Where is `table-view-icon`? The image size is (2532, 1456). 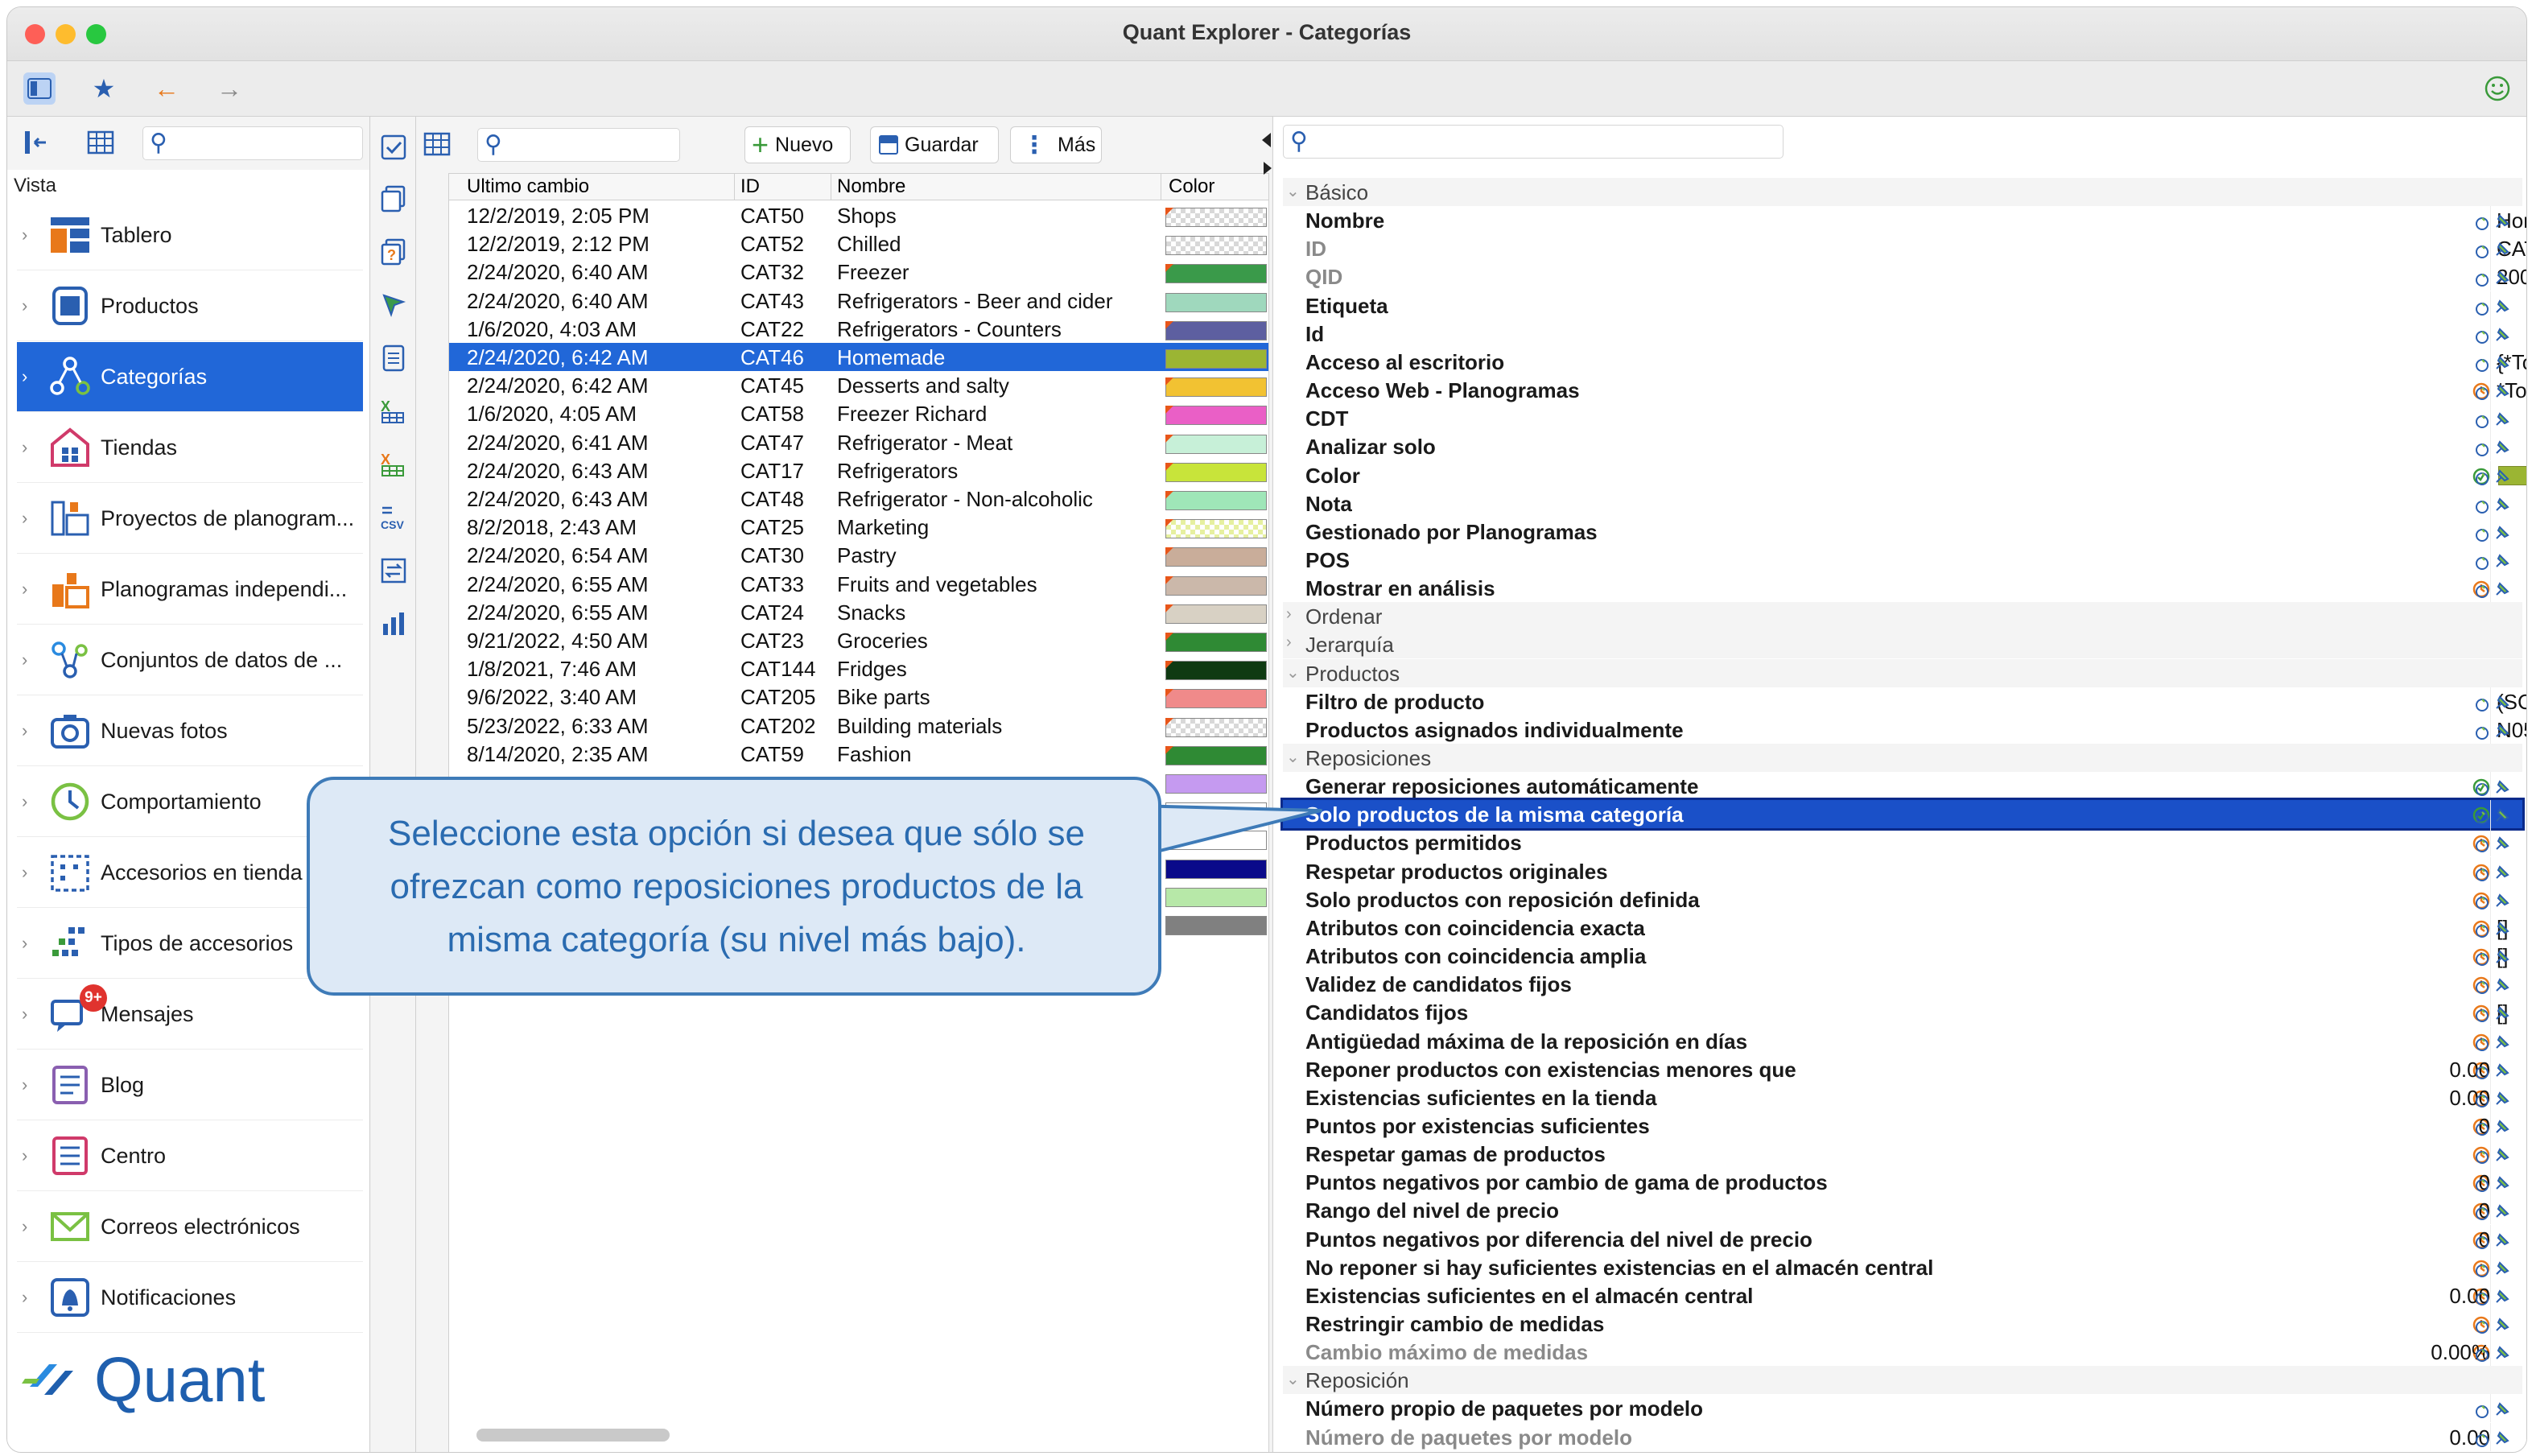 table-view-icon is located at coordinates (100, 142).